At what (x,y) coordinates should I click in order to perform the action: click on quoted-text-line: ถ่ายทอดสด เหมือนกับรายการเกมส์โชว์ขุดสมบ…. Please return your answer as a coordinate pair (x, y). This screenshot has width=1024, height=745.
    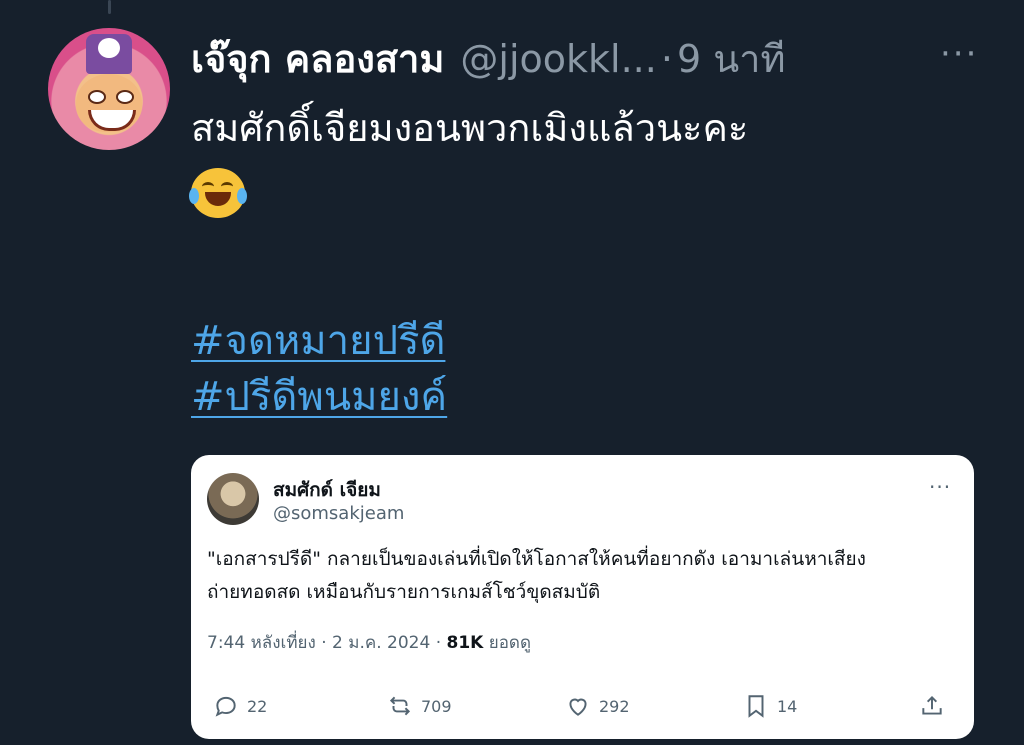
    Looking at the image, I should click on (404, 592).